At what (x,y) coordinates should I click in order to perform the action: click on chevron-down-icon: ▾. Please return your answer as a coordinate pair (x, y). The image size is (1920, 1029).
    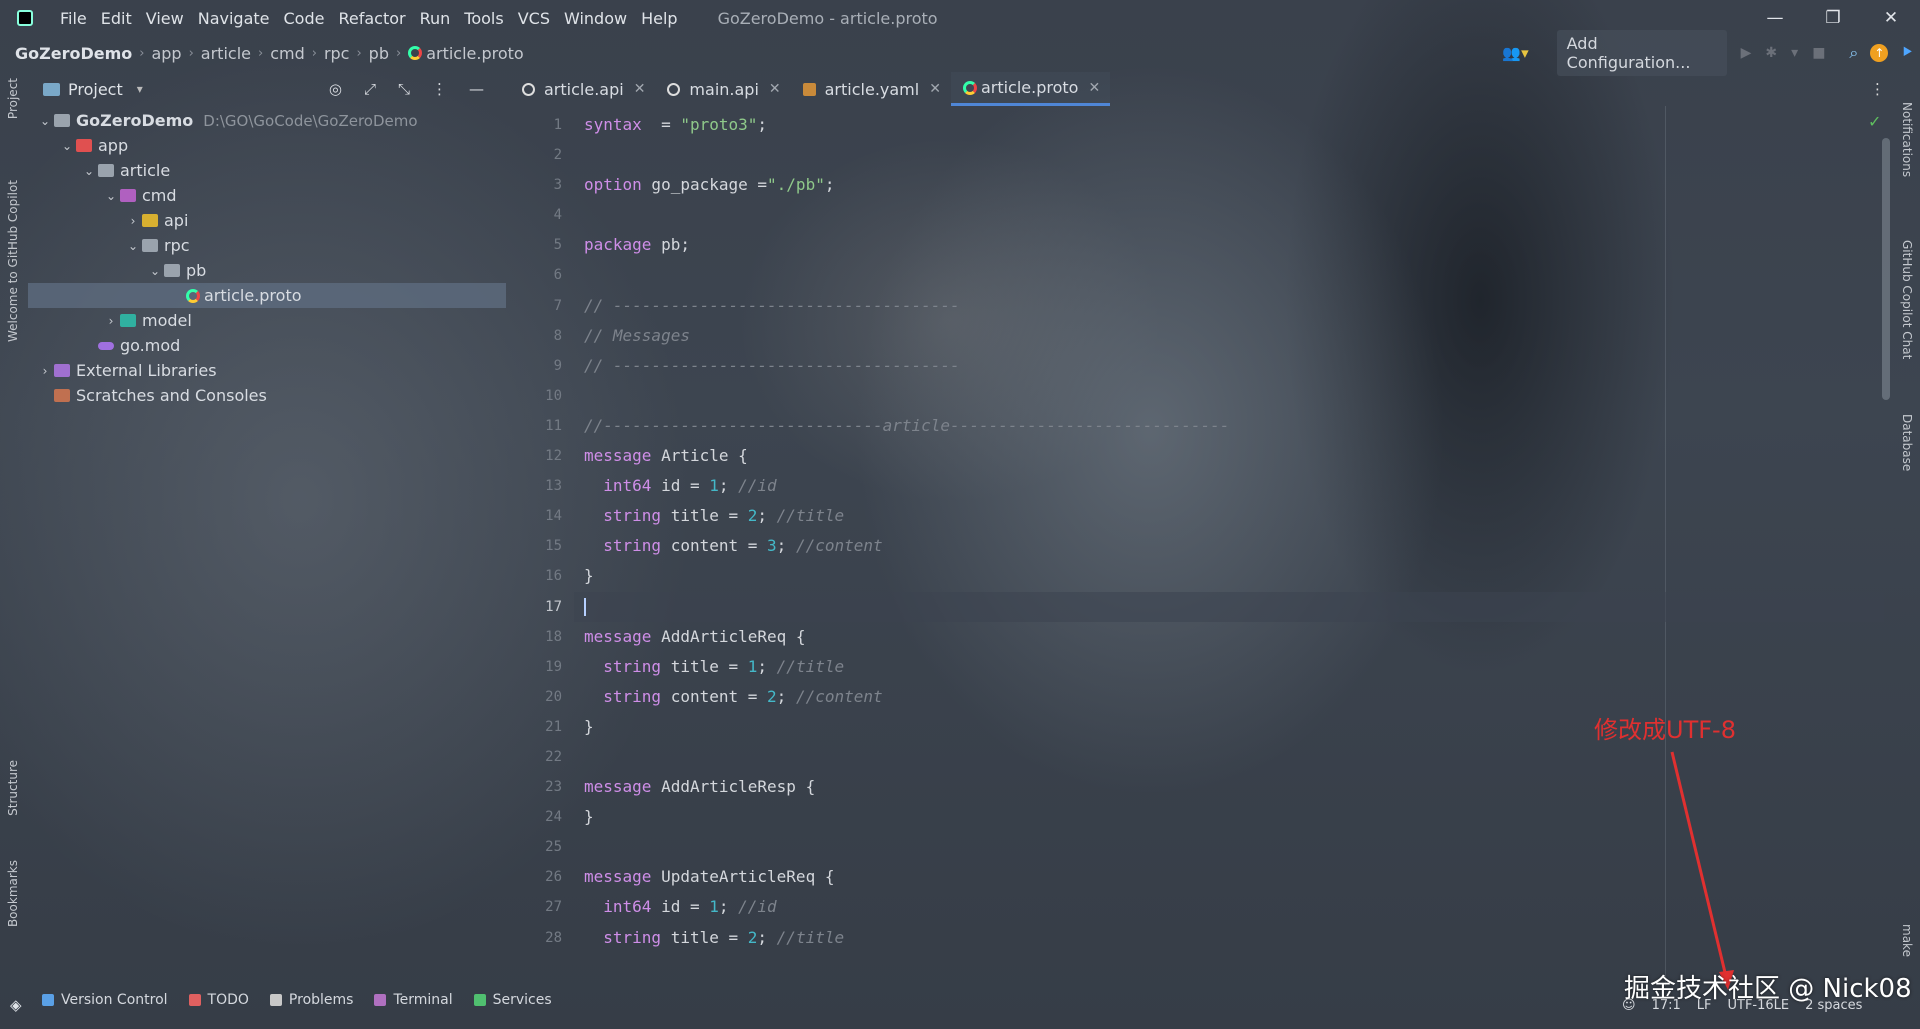
    Looking at the image, I should click on (140, 89).